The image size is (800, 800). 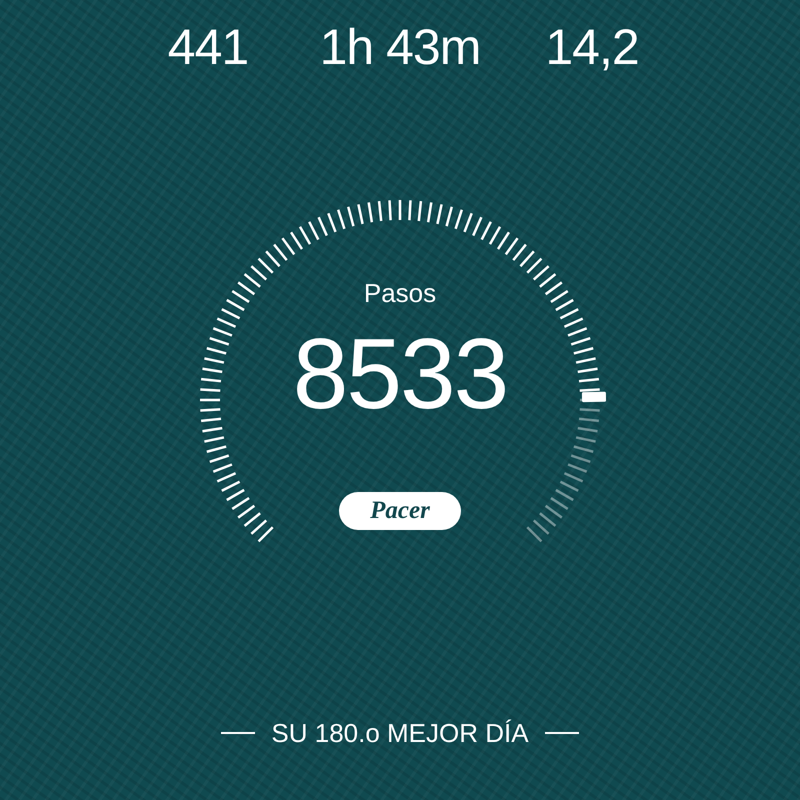 What do you see at coordinates (594, 397) in the screenshot?
I see `gauge-pointer` at bounding box center [594, 397].